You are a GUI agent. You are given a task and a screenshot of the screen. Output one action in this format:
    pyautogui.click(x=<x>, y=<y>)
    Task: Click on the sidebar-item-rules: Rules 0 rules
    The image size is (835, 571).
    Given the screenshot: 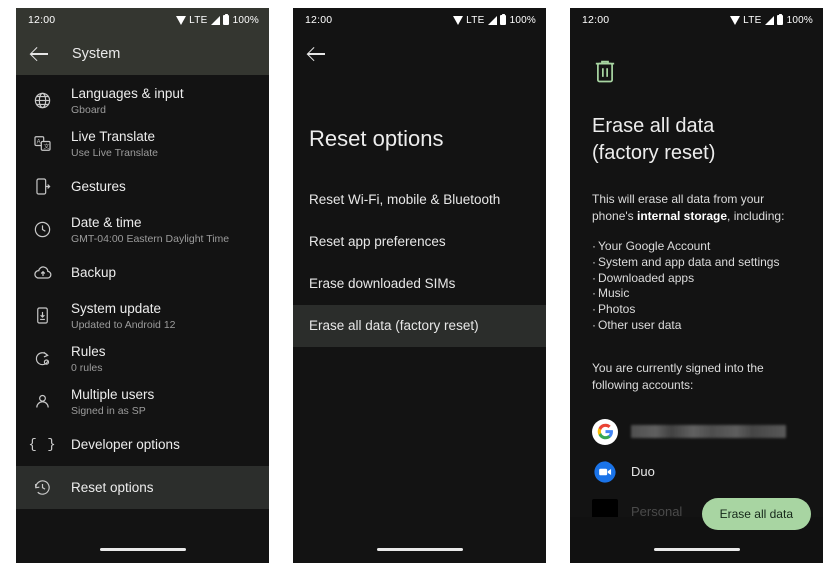 What is the action you would take?
    pyautogui.click(x=142, y=358)
    